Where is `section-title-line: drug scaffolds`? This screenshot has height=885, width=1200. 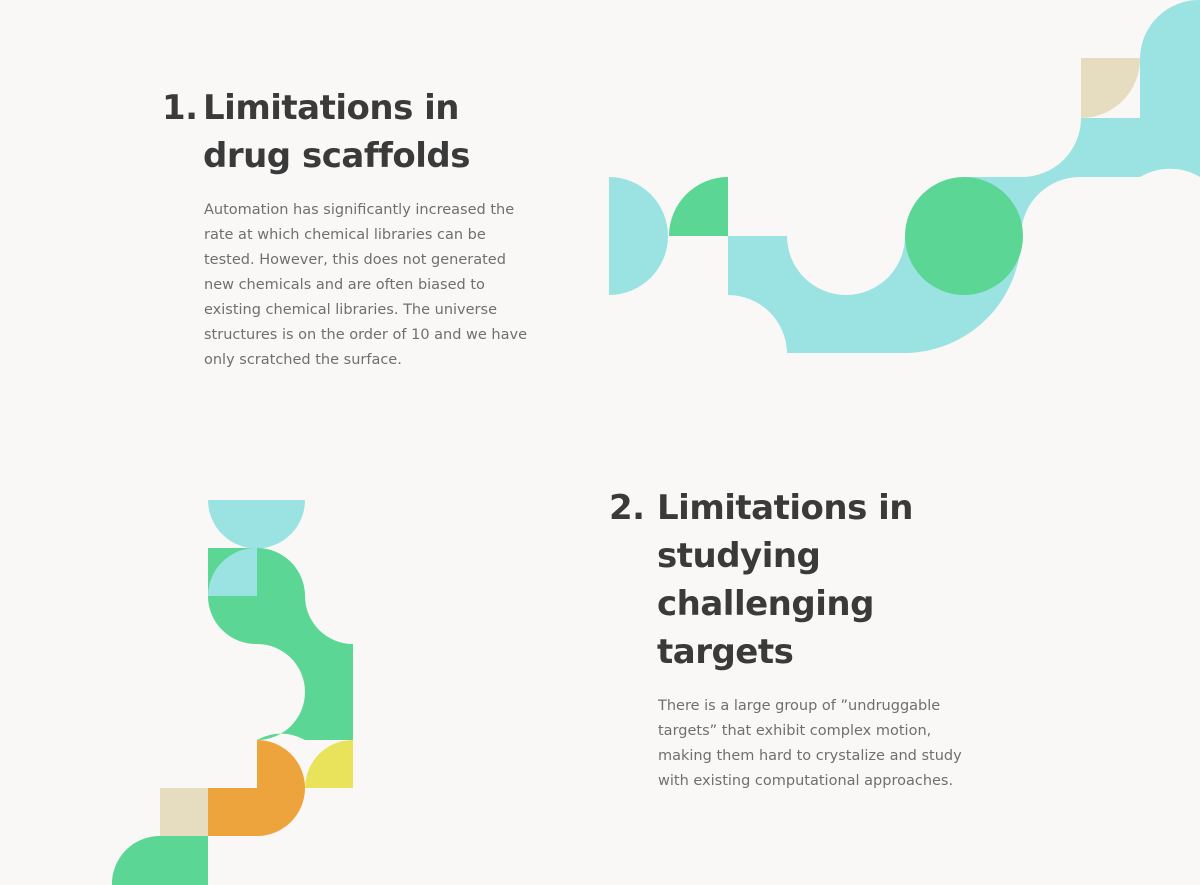
section-title-line: drug scaffolds is located at coordinates (337, 156).